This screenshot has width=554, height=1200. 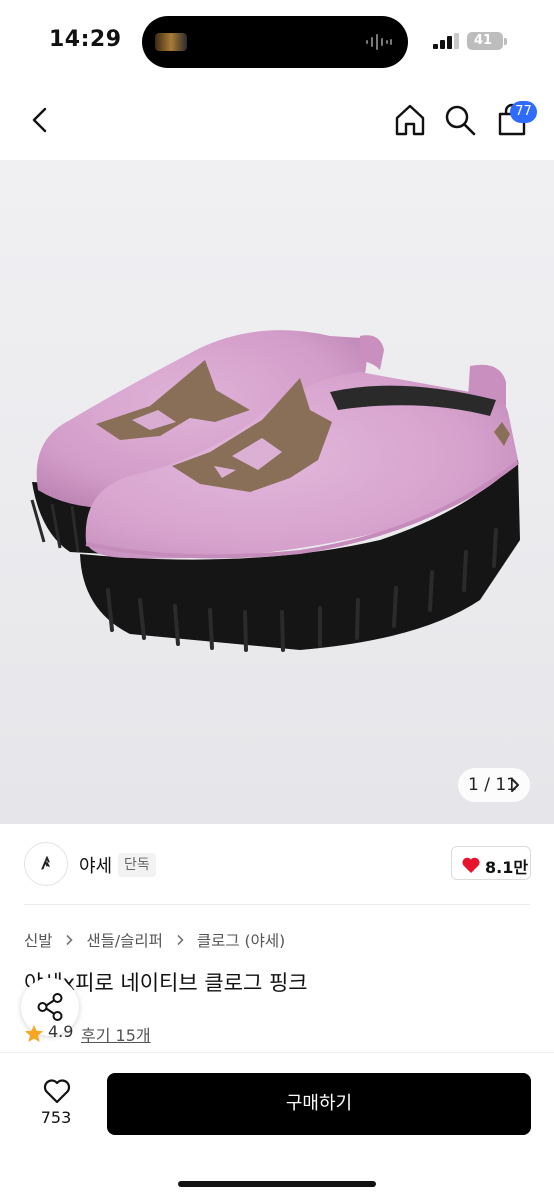 What do you see at coordinates (471, 865) in the screenshot?
I see `heart-icon` at bounding box center [471, 865].